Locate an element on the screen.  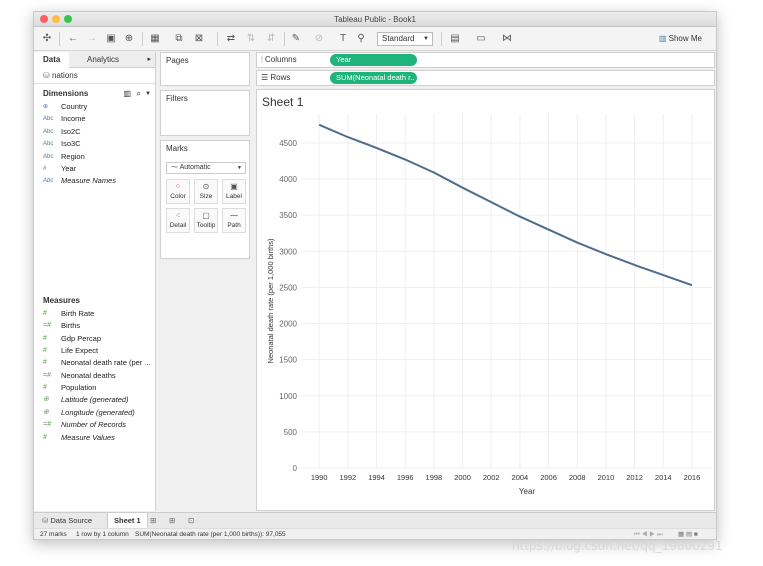
dimension-field-label: Iso3C is located at coordinates (71, 144).